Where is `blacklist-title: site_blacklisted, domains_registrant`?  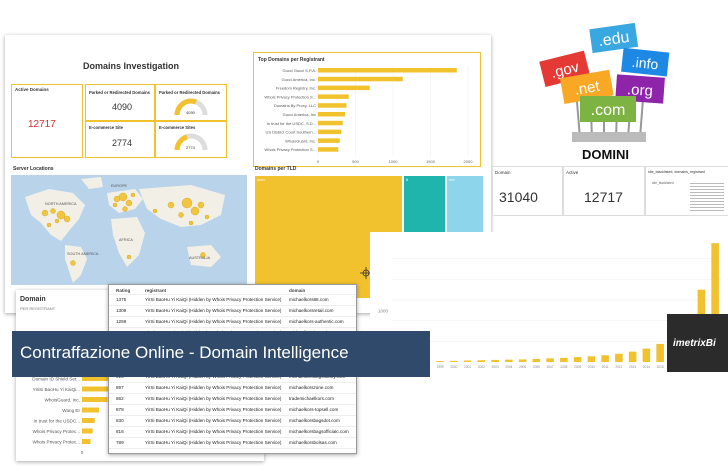 blacklist-title: site_blacklisted, domains_registrant is located at coordinates (676, 172).